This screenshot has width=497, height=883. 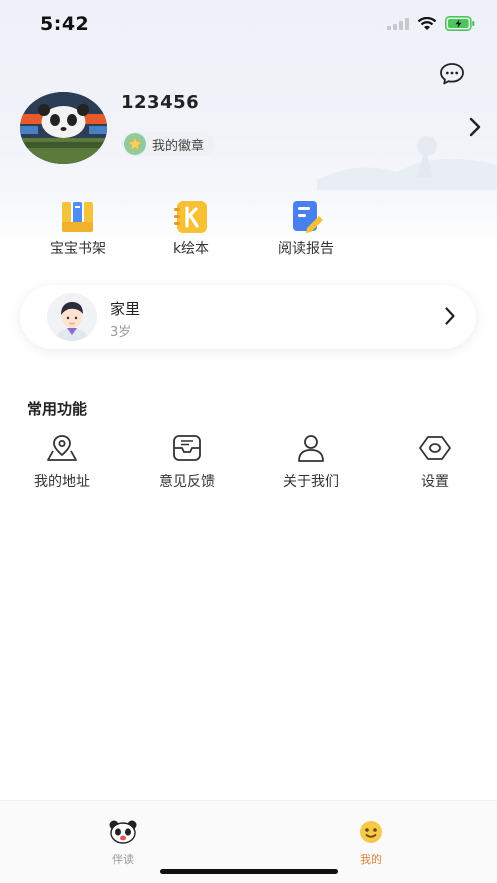 I want to click on family-name: 家里, so click(x=125, y=309).